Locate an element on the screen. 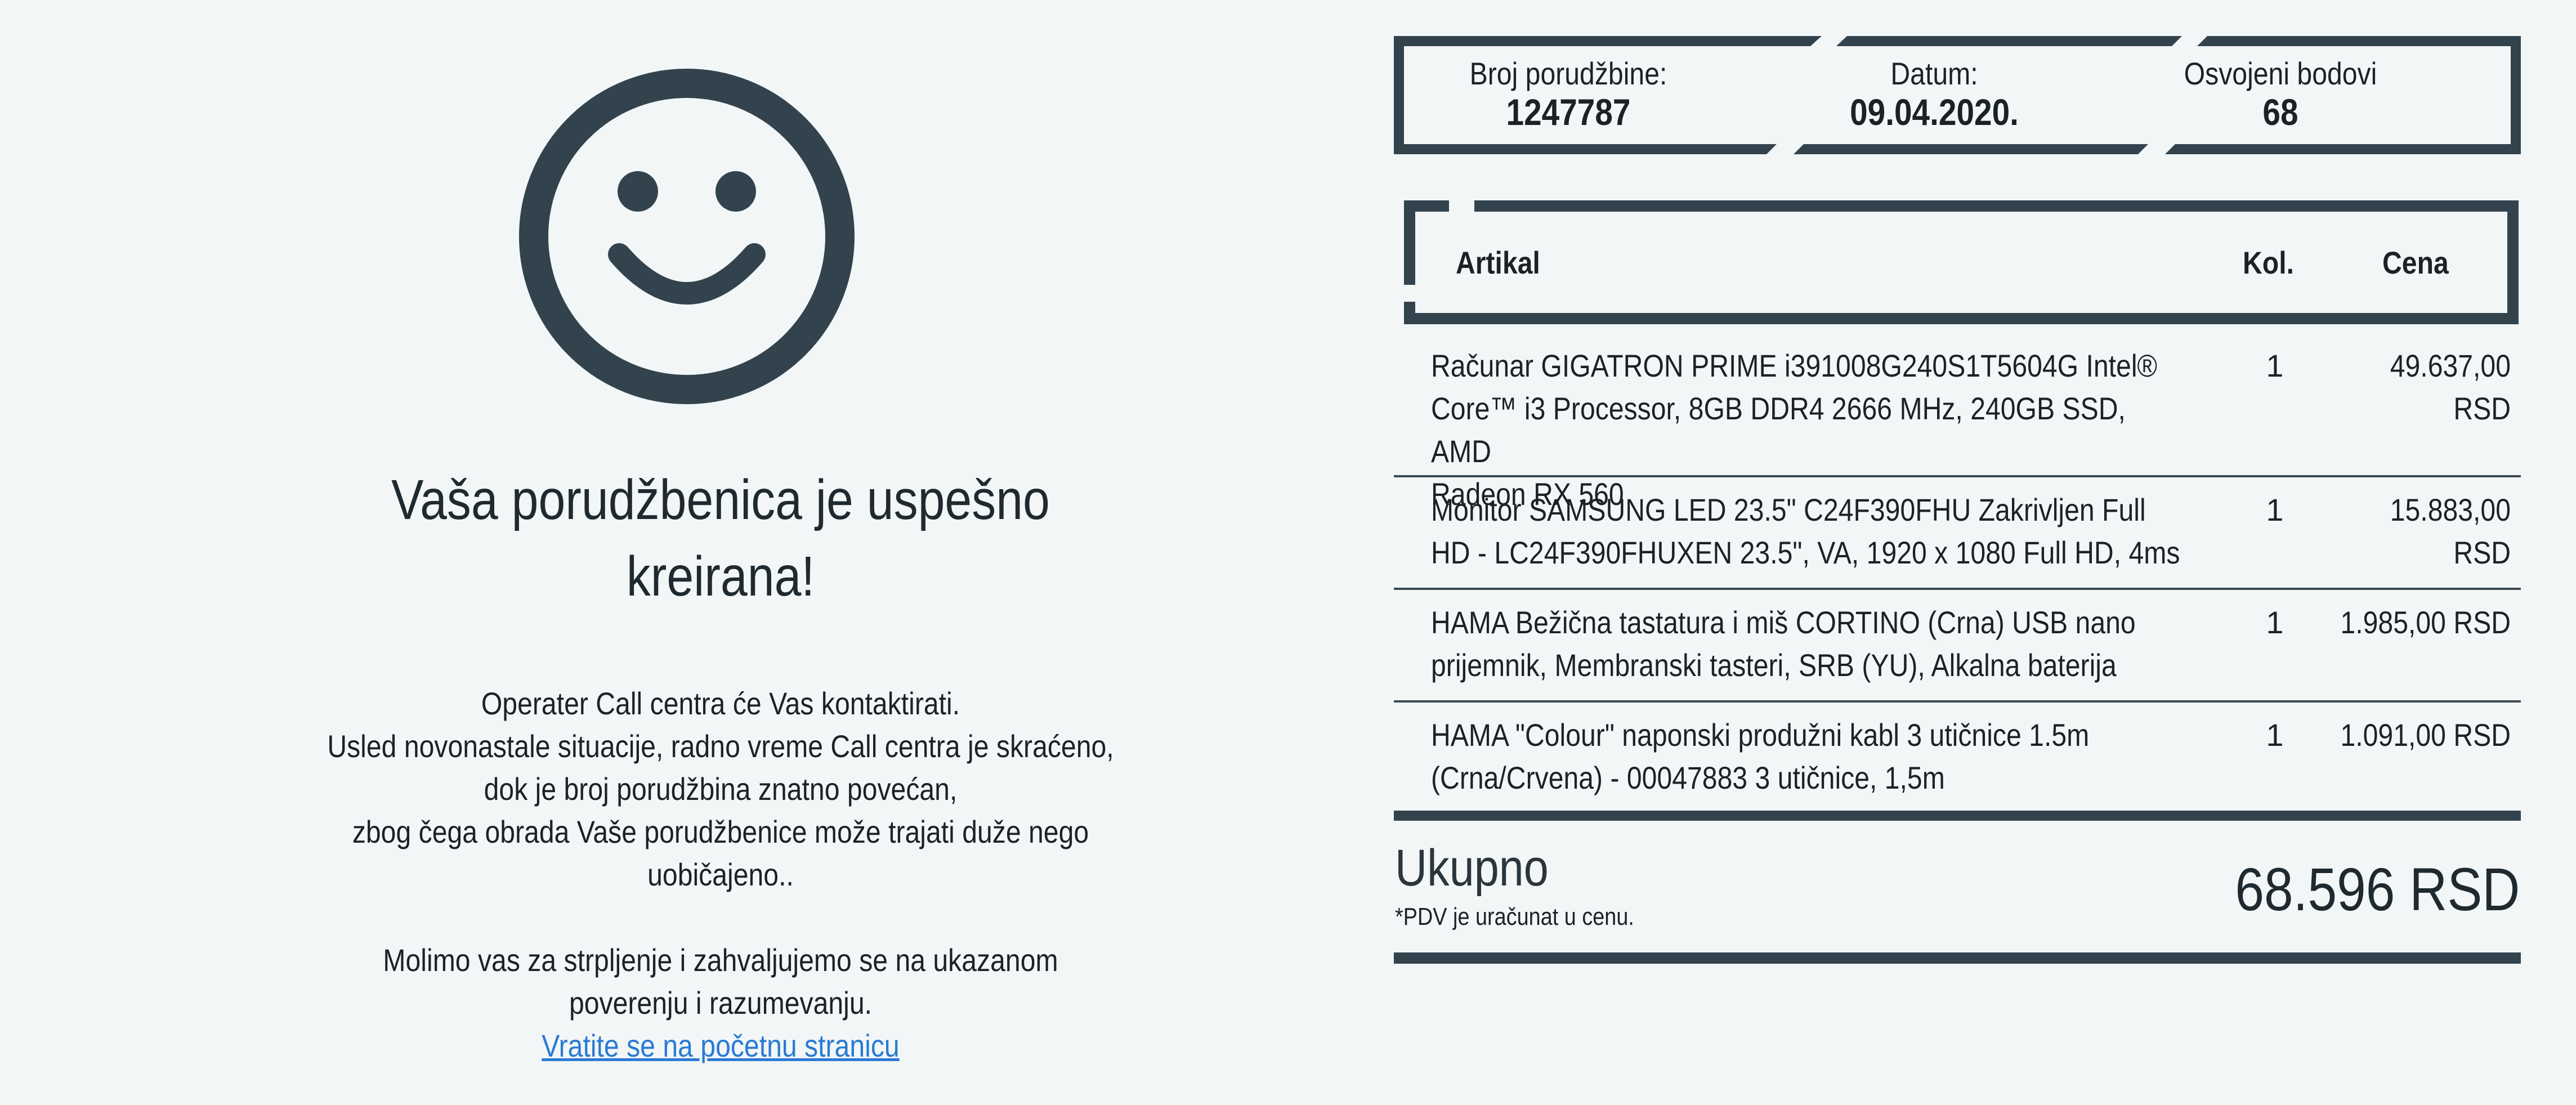  earned-points: Osvojeni bodovi 68 is located at coordinates (2280, 94).